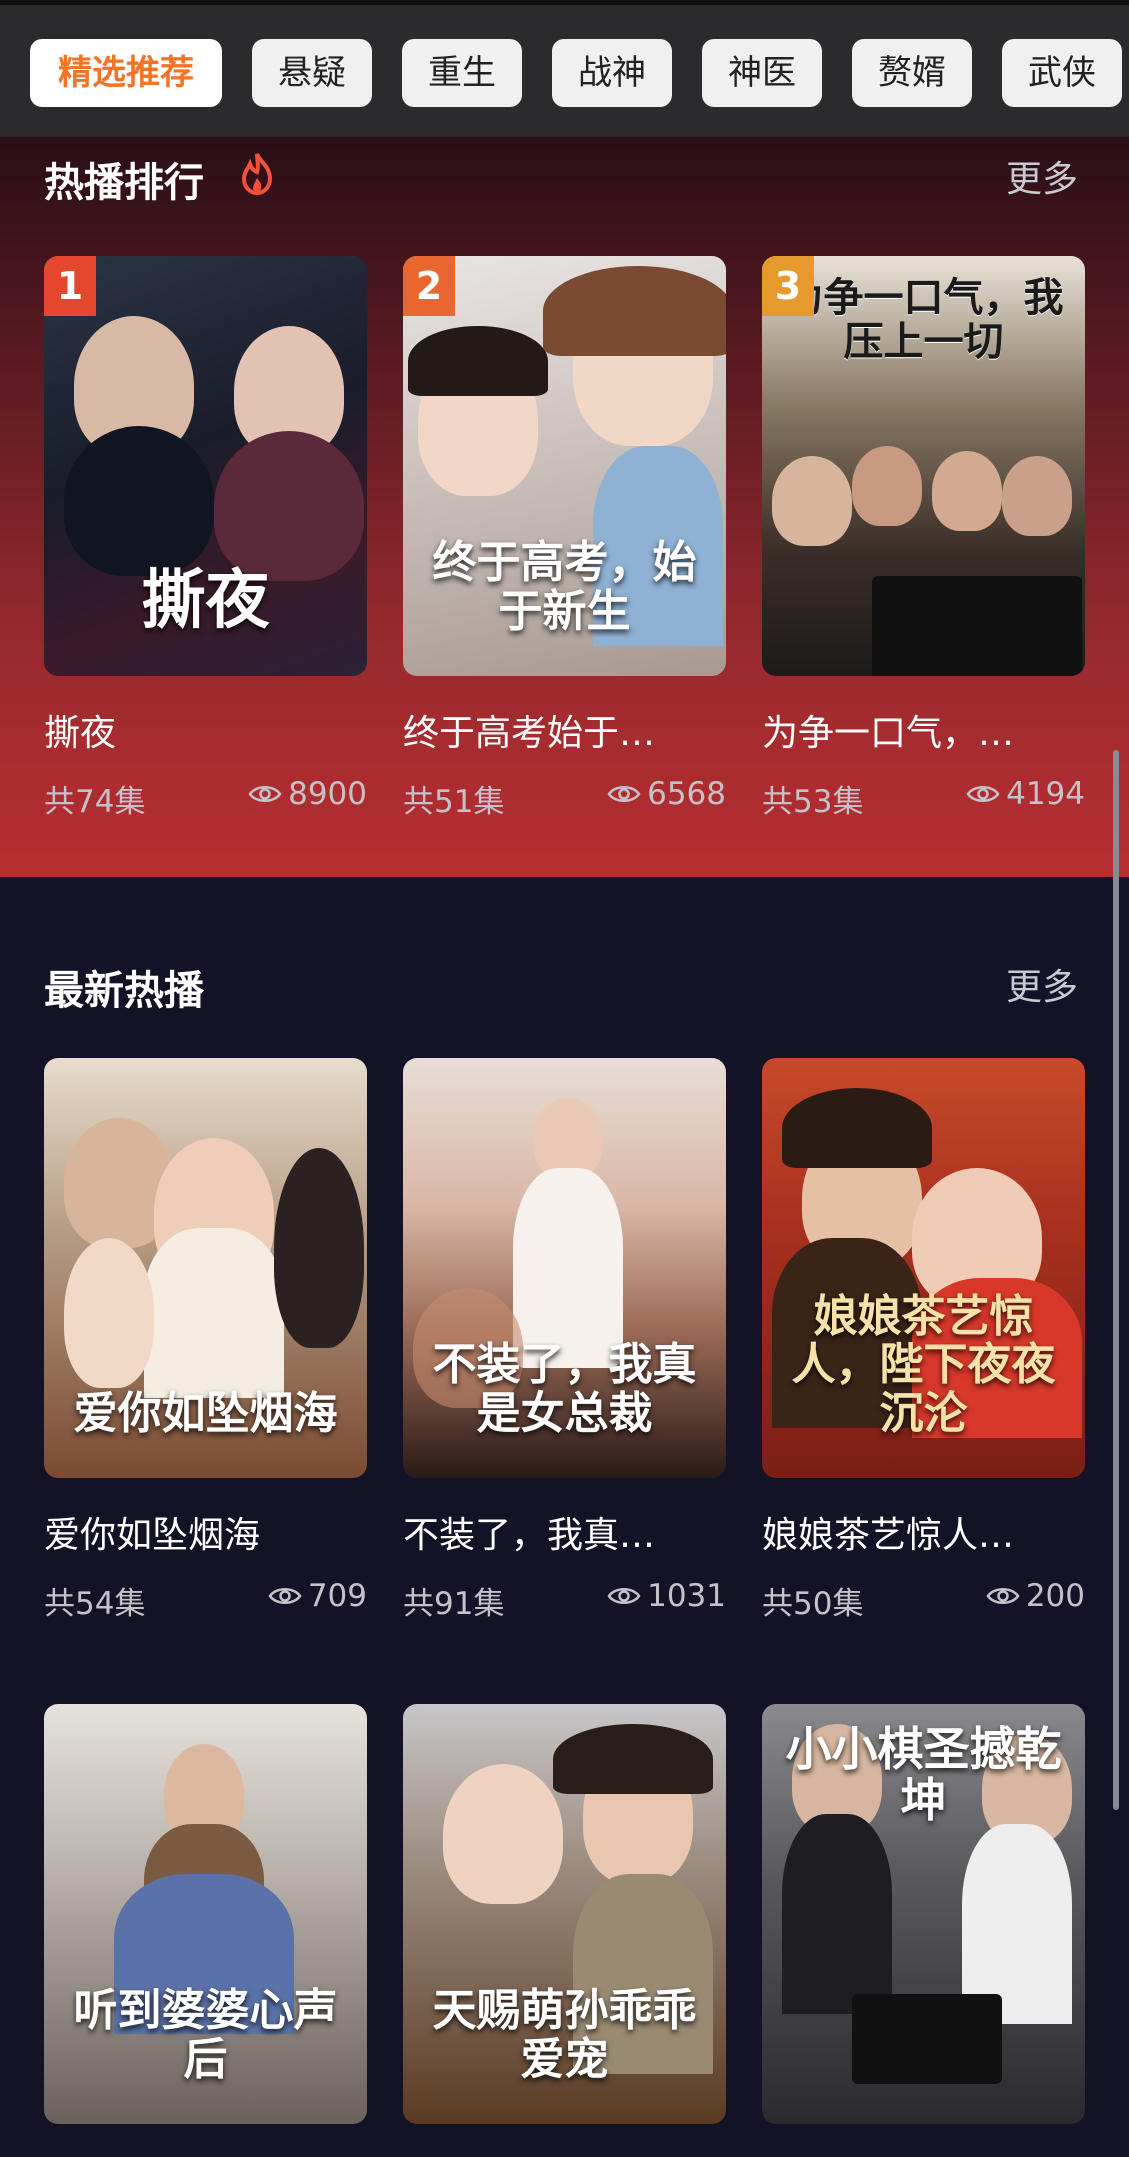  What do you see at coordinates (1045, 794) in the screenshot?
I see `view-count-value: 4194` at bounding box center [1045, 794].